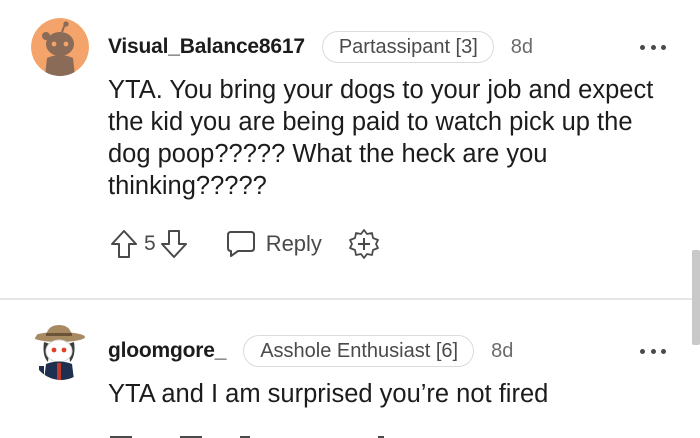 This screenshot has height=438, width=700. Describe the element at coordinates (407, 47) in the screenshot. I see `user-flair: Partassipant [3]` at that location.